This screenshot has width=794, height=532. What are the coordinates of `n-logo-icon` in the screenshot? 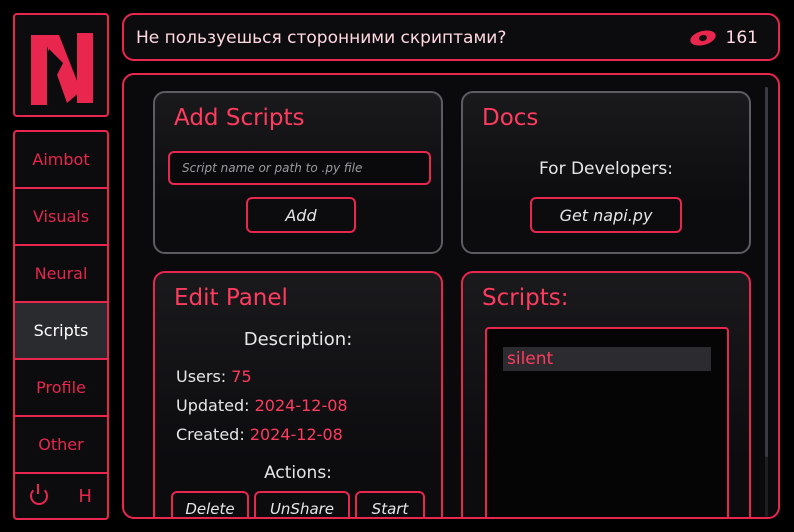 It's located at (62, 69).